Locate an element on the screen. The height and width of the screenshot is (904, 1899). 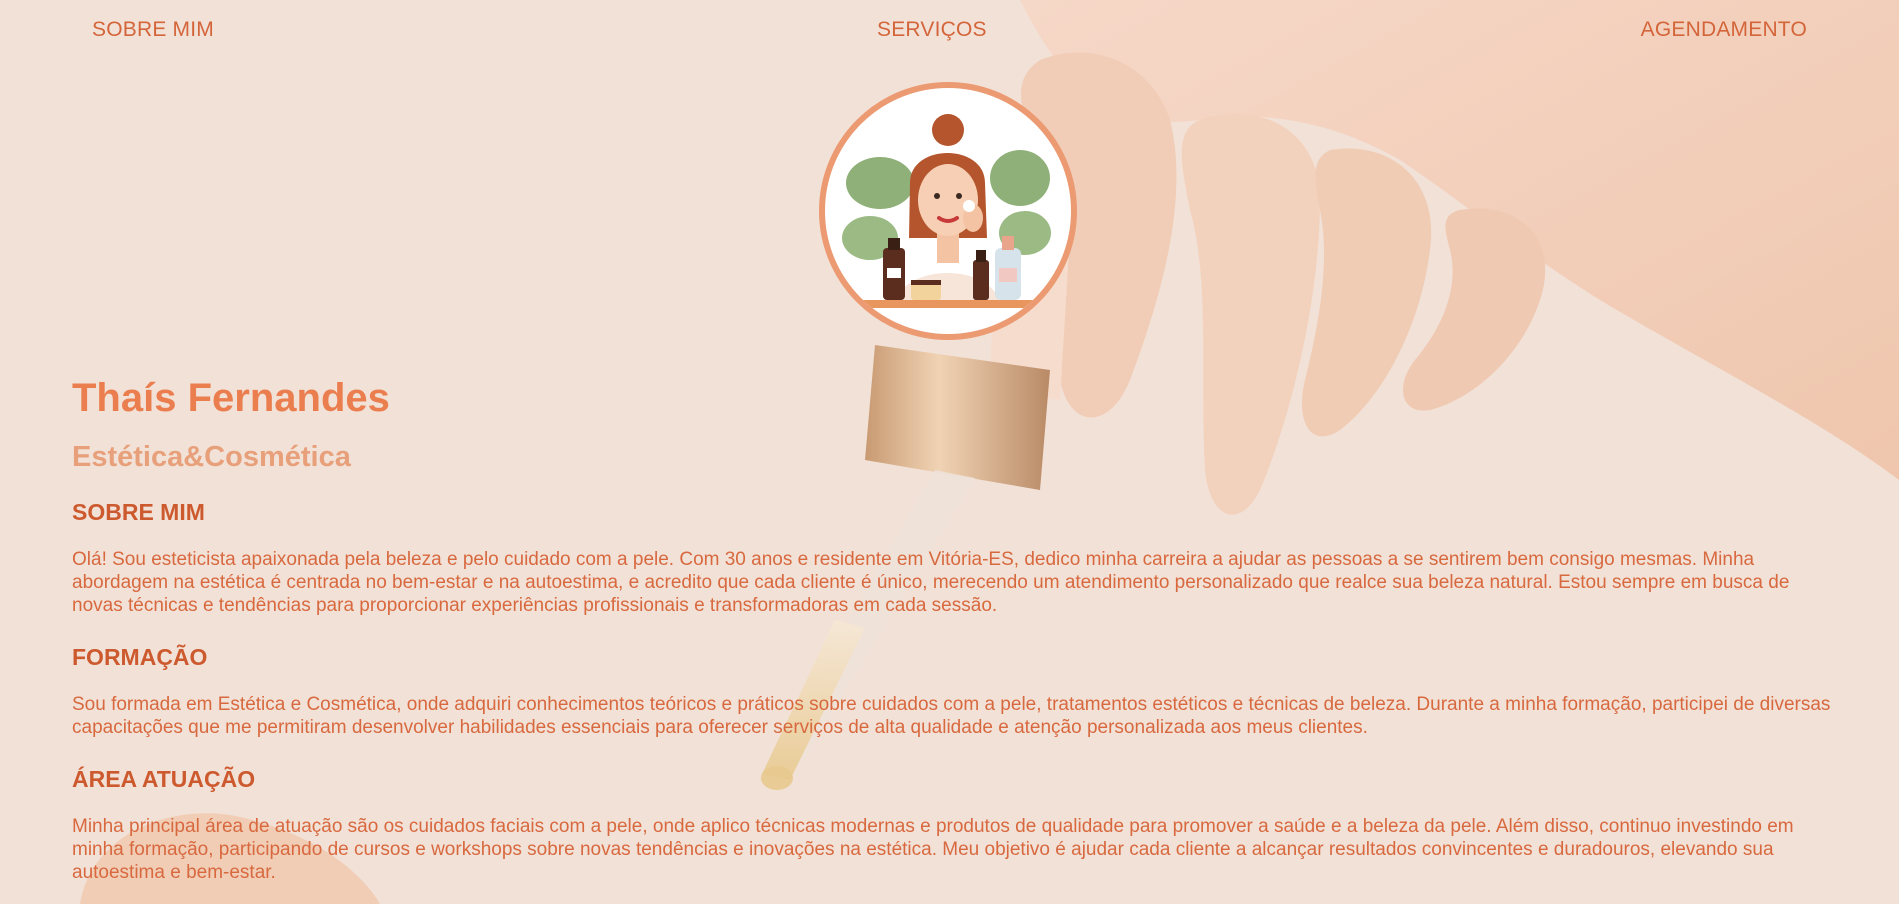
section-title-formacao: FORMAÇÃO is located at coordinates (140, 657).